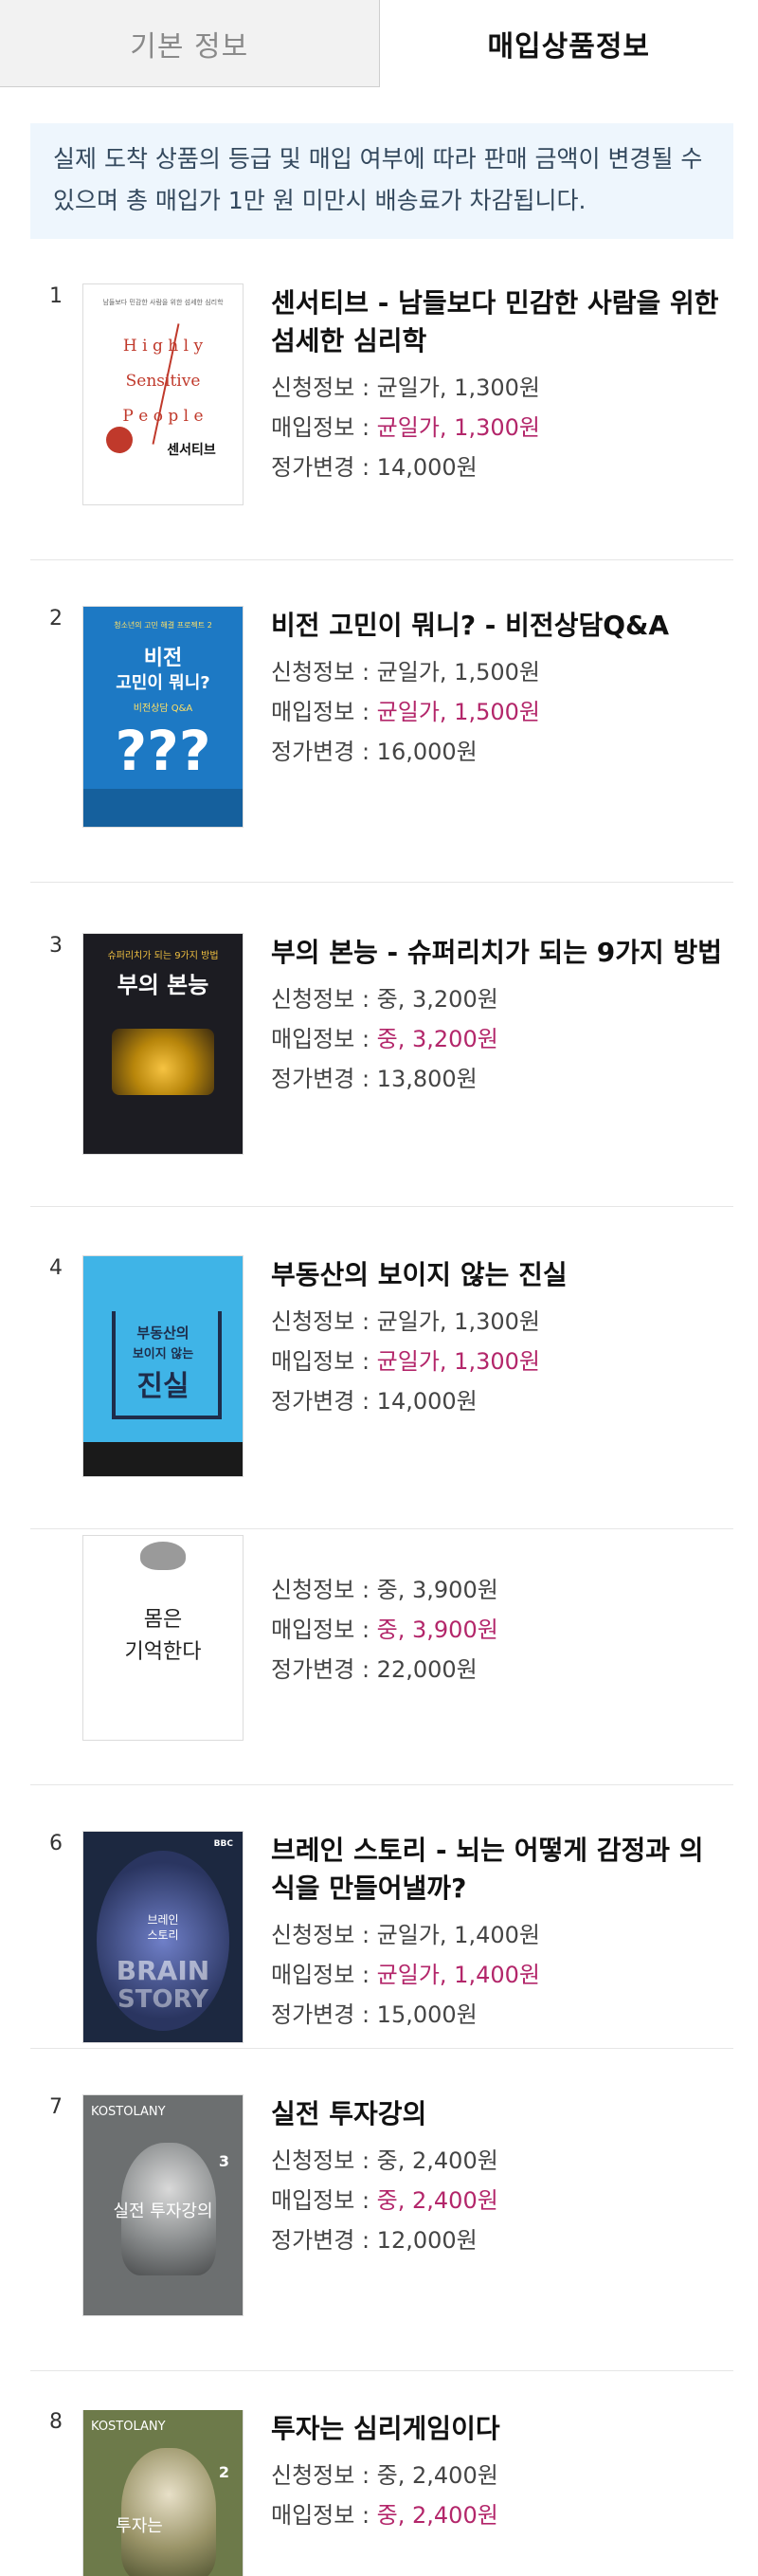  What do you see at coordinates (163, 346) in the screenshot?
I see `cover-title-line: H i g h l y` at bounding box center [163, 346].